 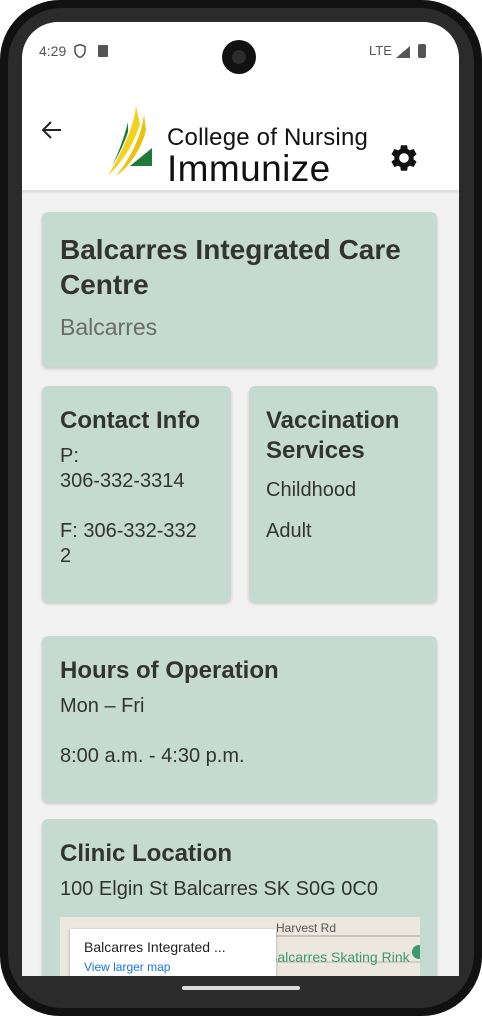 I want to click on battery-icon, so click(x=422, y=51).